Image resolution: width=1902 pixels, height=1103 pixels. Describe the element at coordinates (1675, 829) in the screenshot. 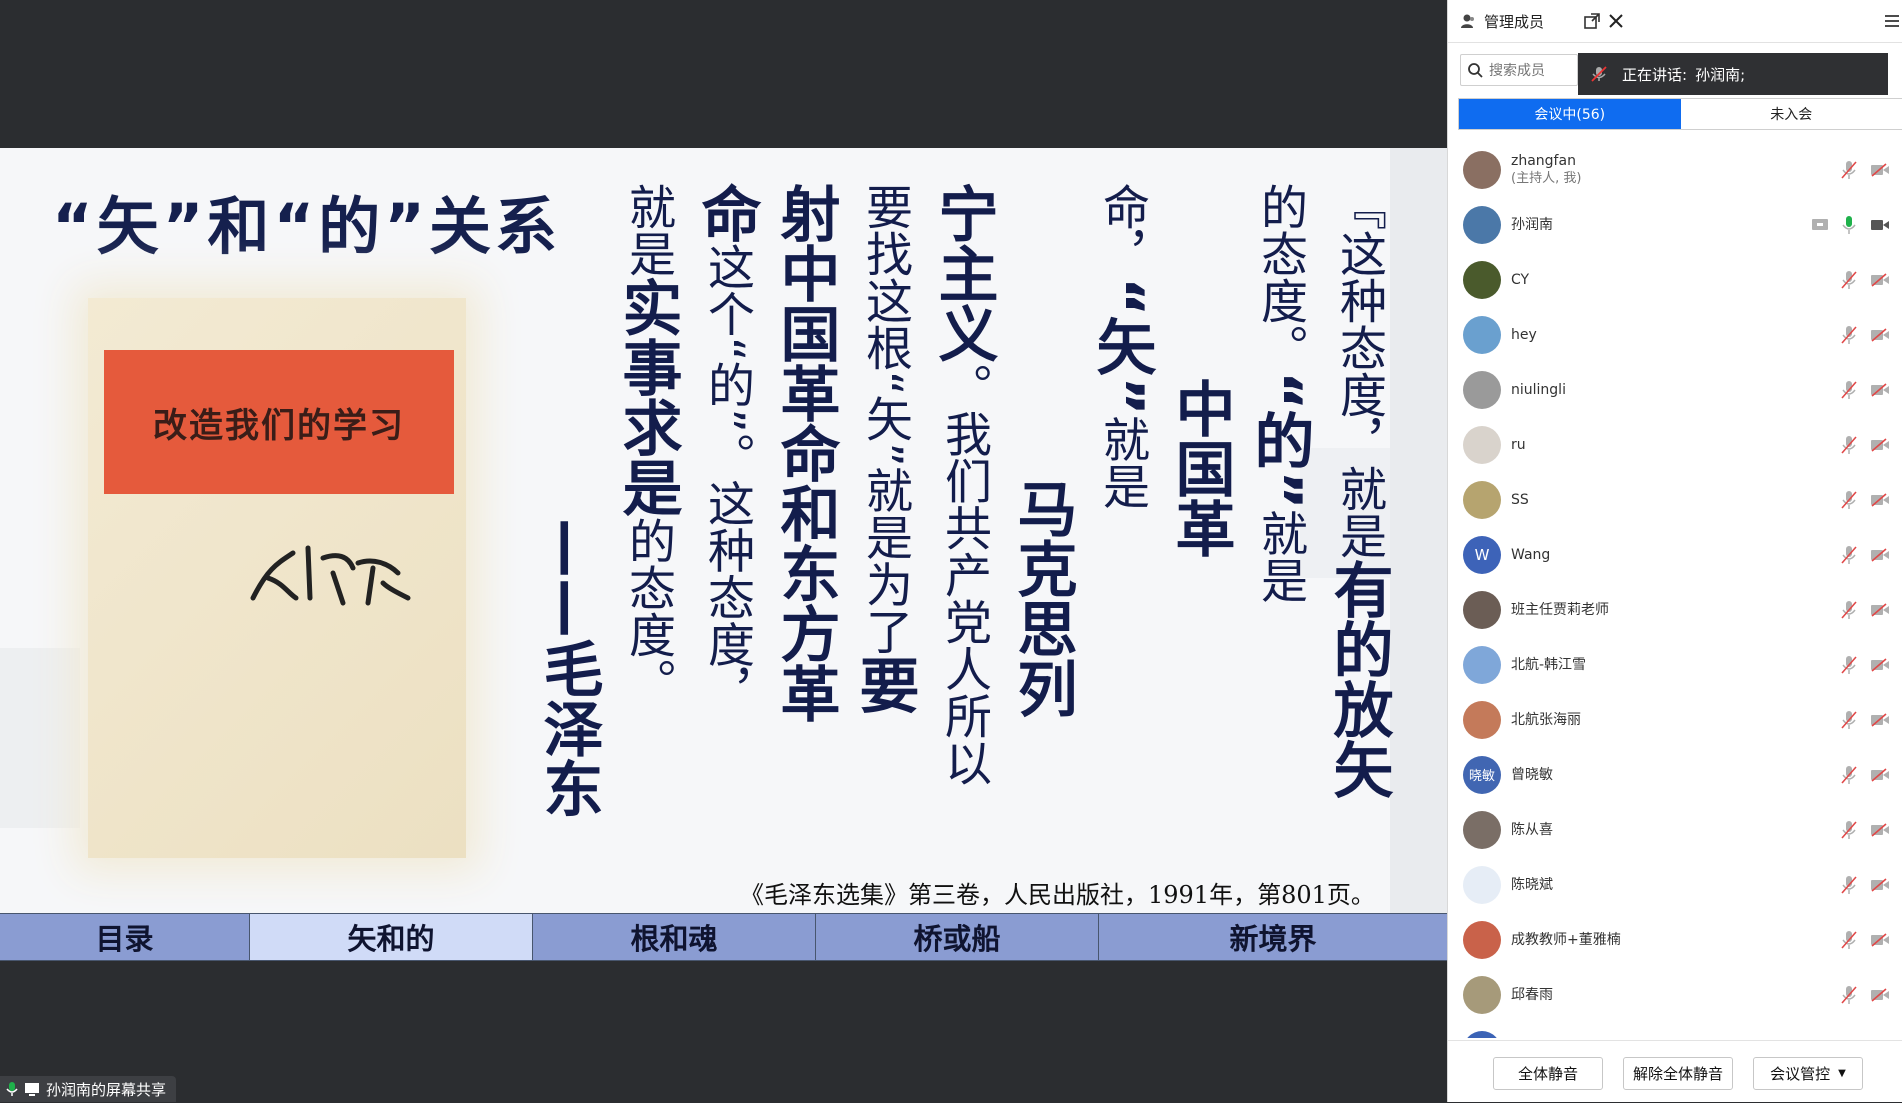

I see `participant-row: 陈从喜` at that location.